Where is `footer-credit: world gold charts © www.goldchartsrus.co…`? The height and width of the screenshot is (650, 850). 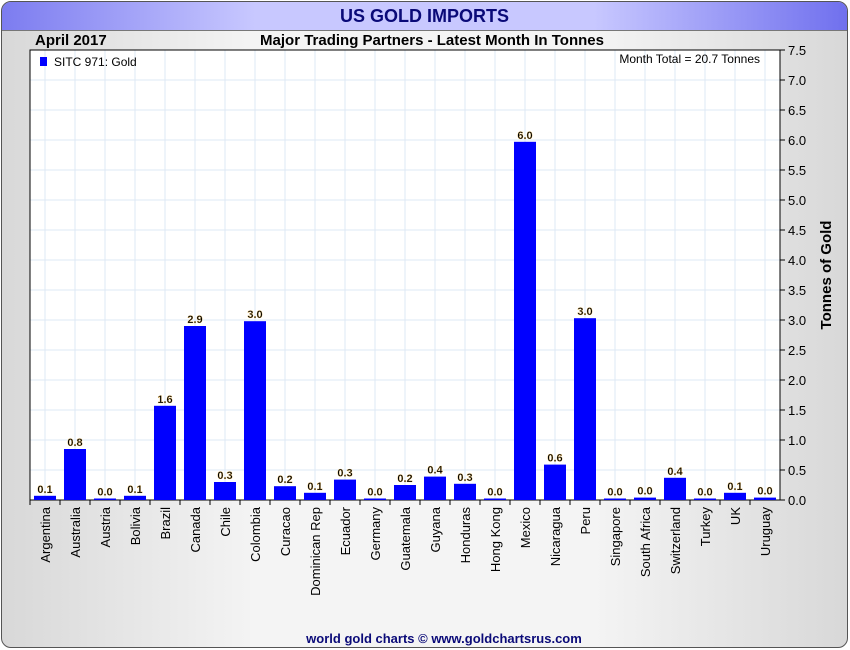 footer-credit: world gold charts © www.goldchartsrus.co… is located at coordinates (443, 638).